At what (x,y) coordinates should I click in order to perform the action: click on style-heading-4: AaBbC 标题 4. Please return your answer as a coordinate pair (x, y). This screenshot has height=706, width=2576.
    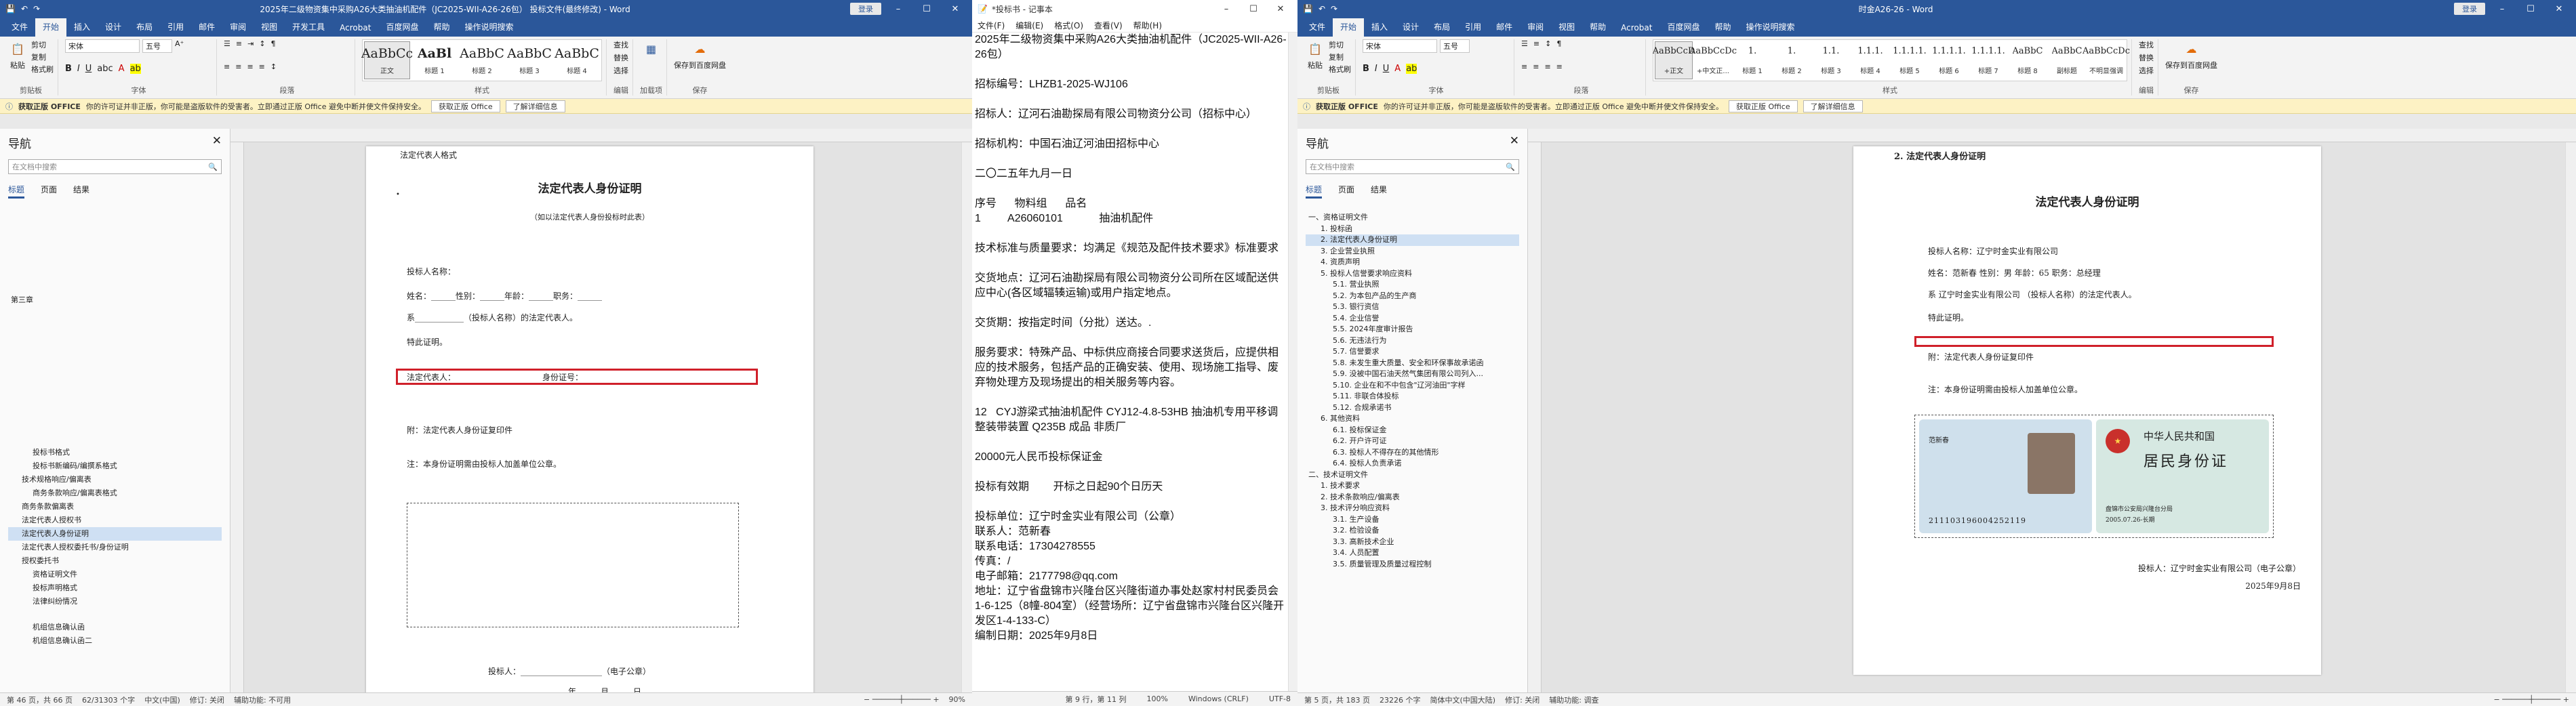
    Looking at the image, I should click on (577, 60).